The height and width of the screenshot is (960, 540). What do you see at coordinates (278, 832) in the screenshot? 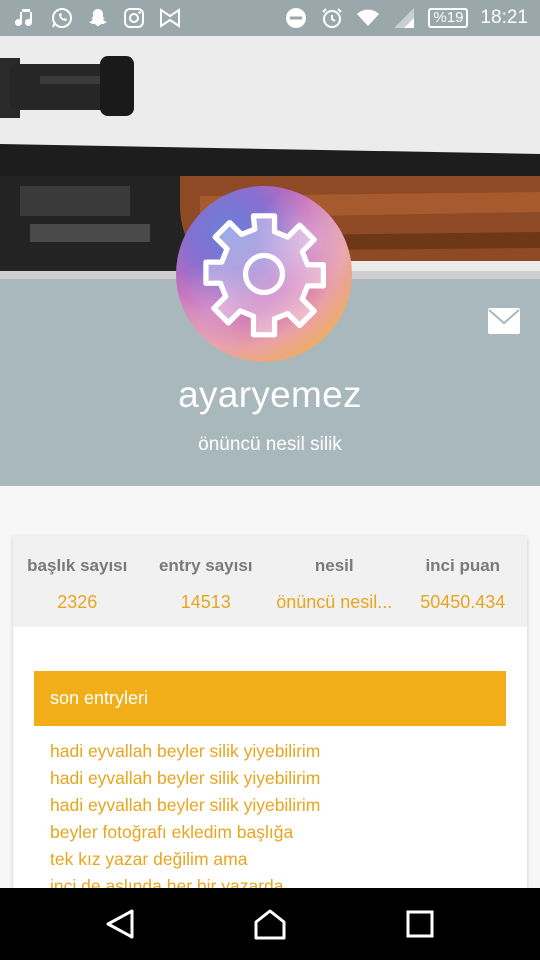
I see `entry-link: beyler fotoğrafı ekledim başlığa` at bounding box center [278, 832].